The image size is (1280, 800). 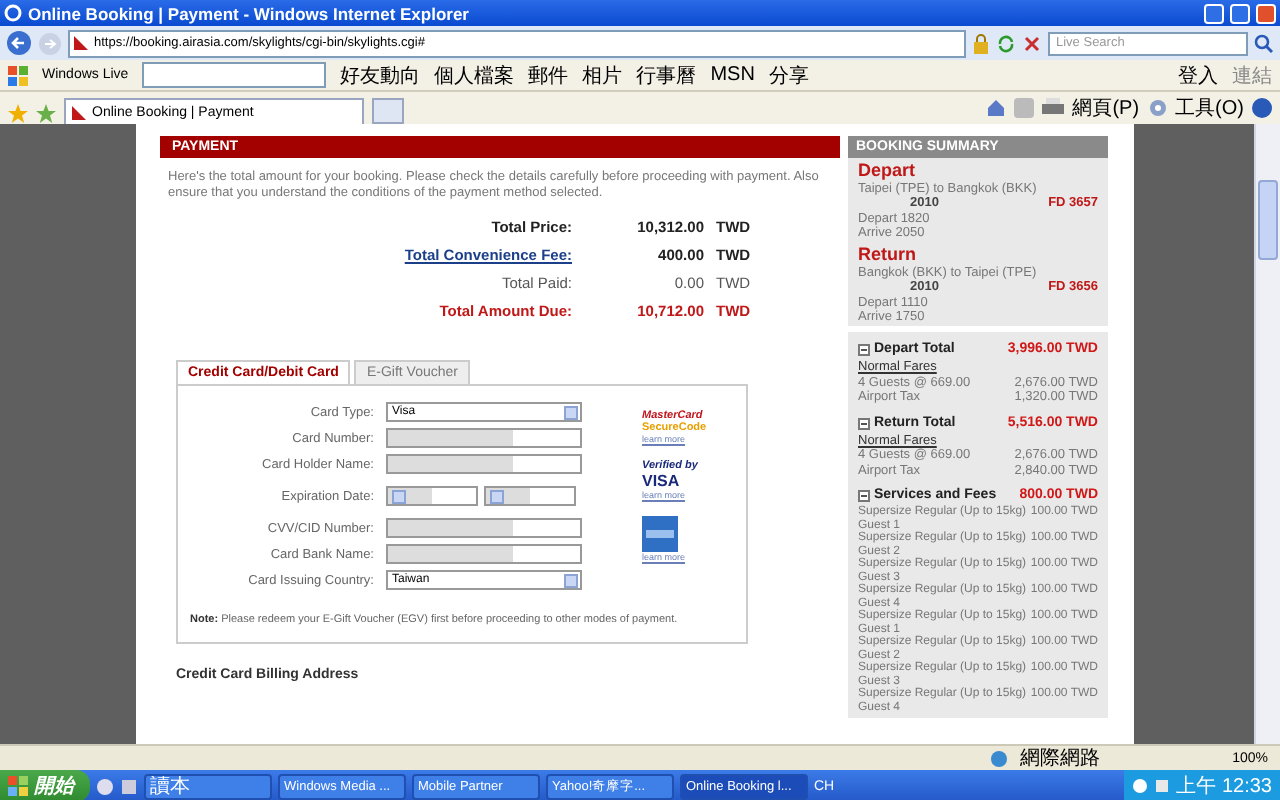 I want to click on start-button: 開始, so click(x=45, y=785).